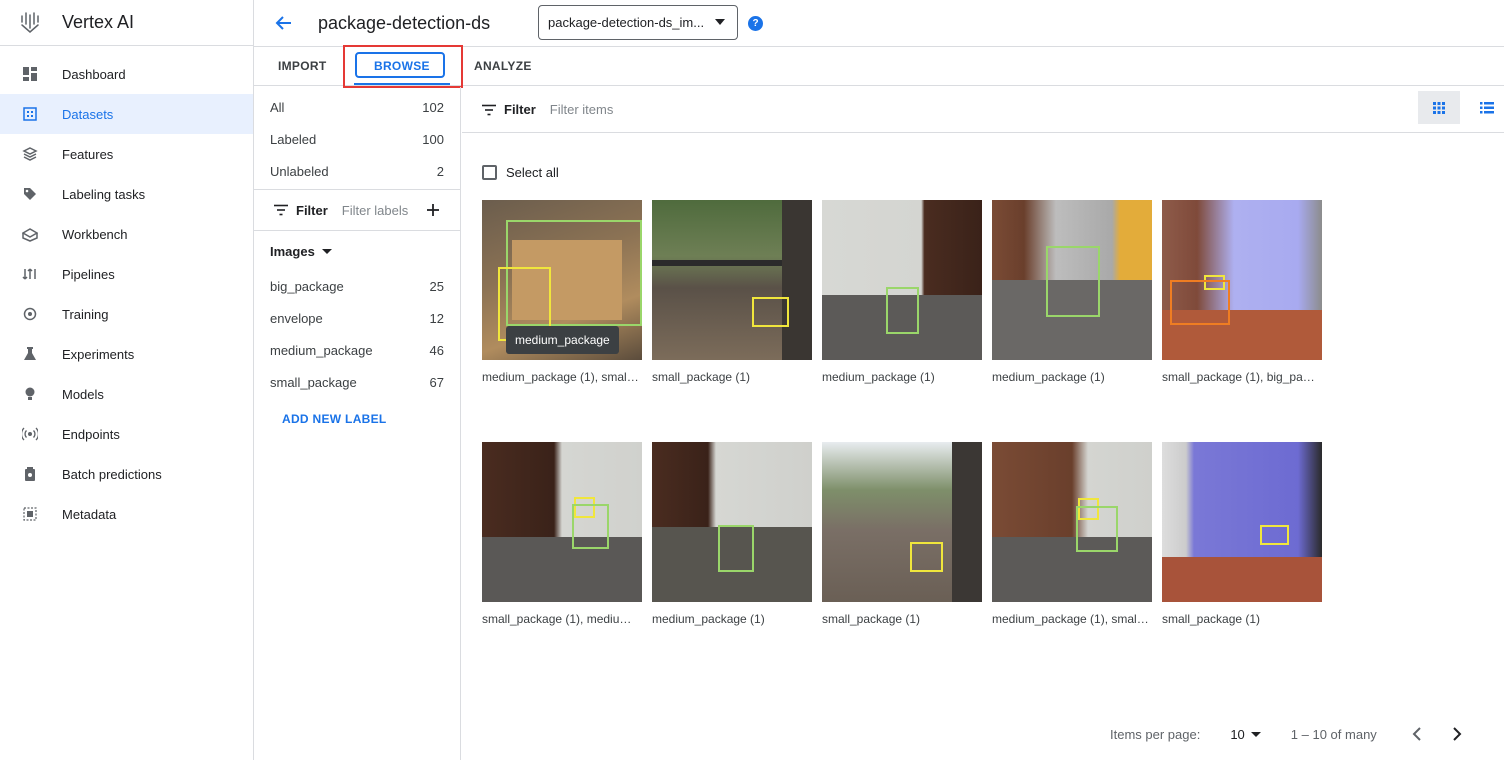 The image size is (1504, 760). What do you see at coordinates (436, 318) in the screenshot?
I see `label-count: 12` at bounding box center [436, 318].